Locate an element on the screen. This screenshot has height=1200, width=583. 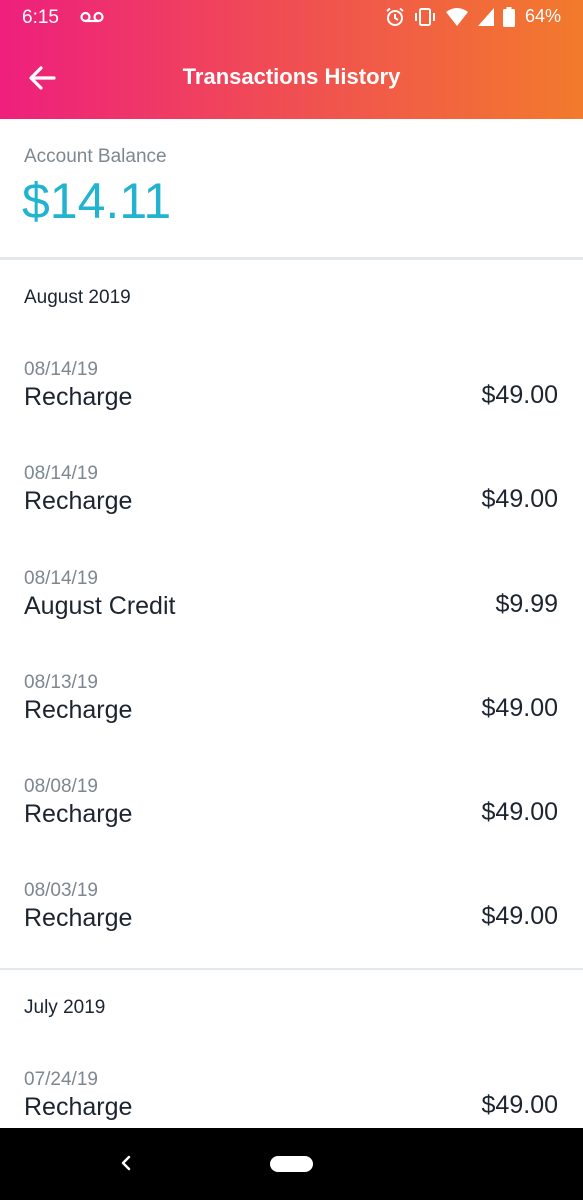
transaction-row: 08/14/19 August Credit $9.99 is located at coordinates (291, 608).